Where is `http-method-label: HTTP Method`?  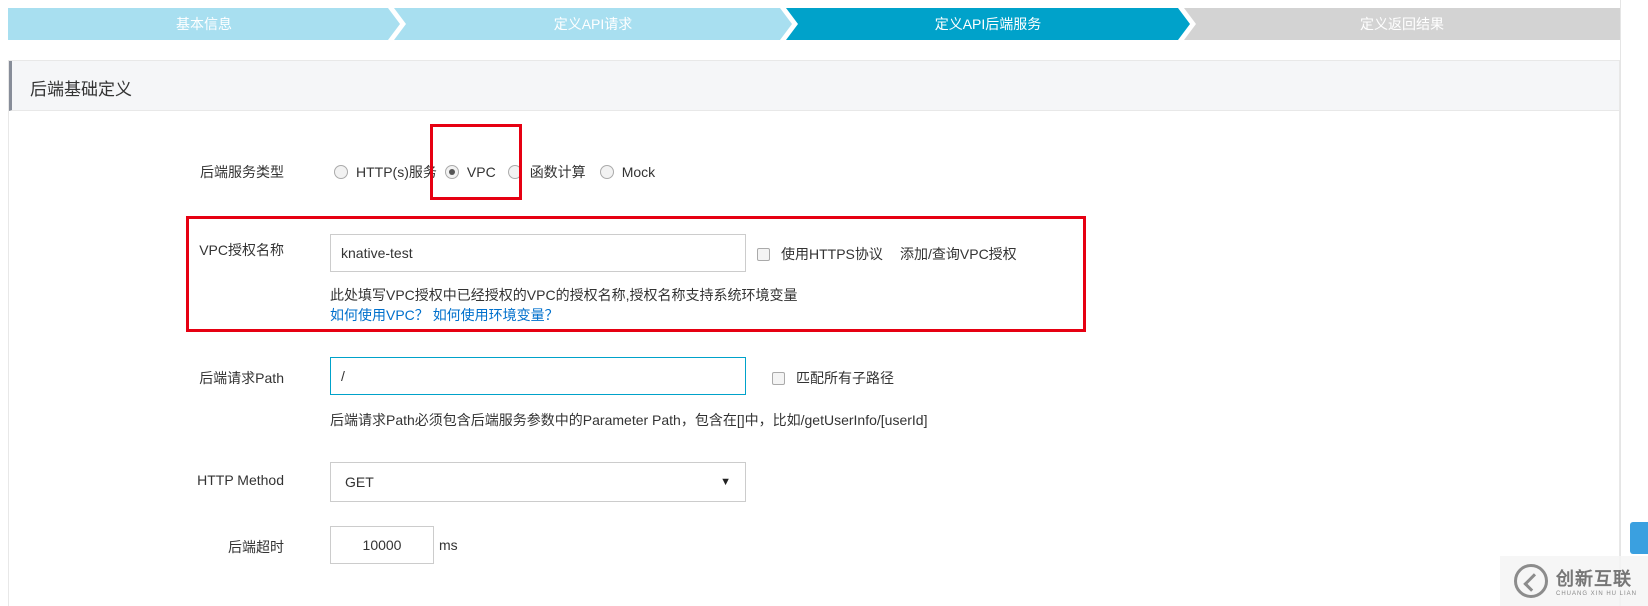 http-method-label: HTTP Method is located at coordinates (240, 480).